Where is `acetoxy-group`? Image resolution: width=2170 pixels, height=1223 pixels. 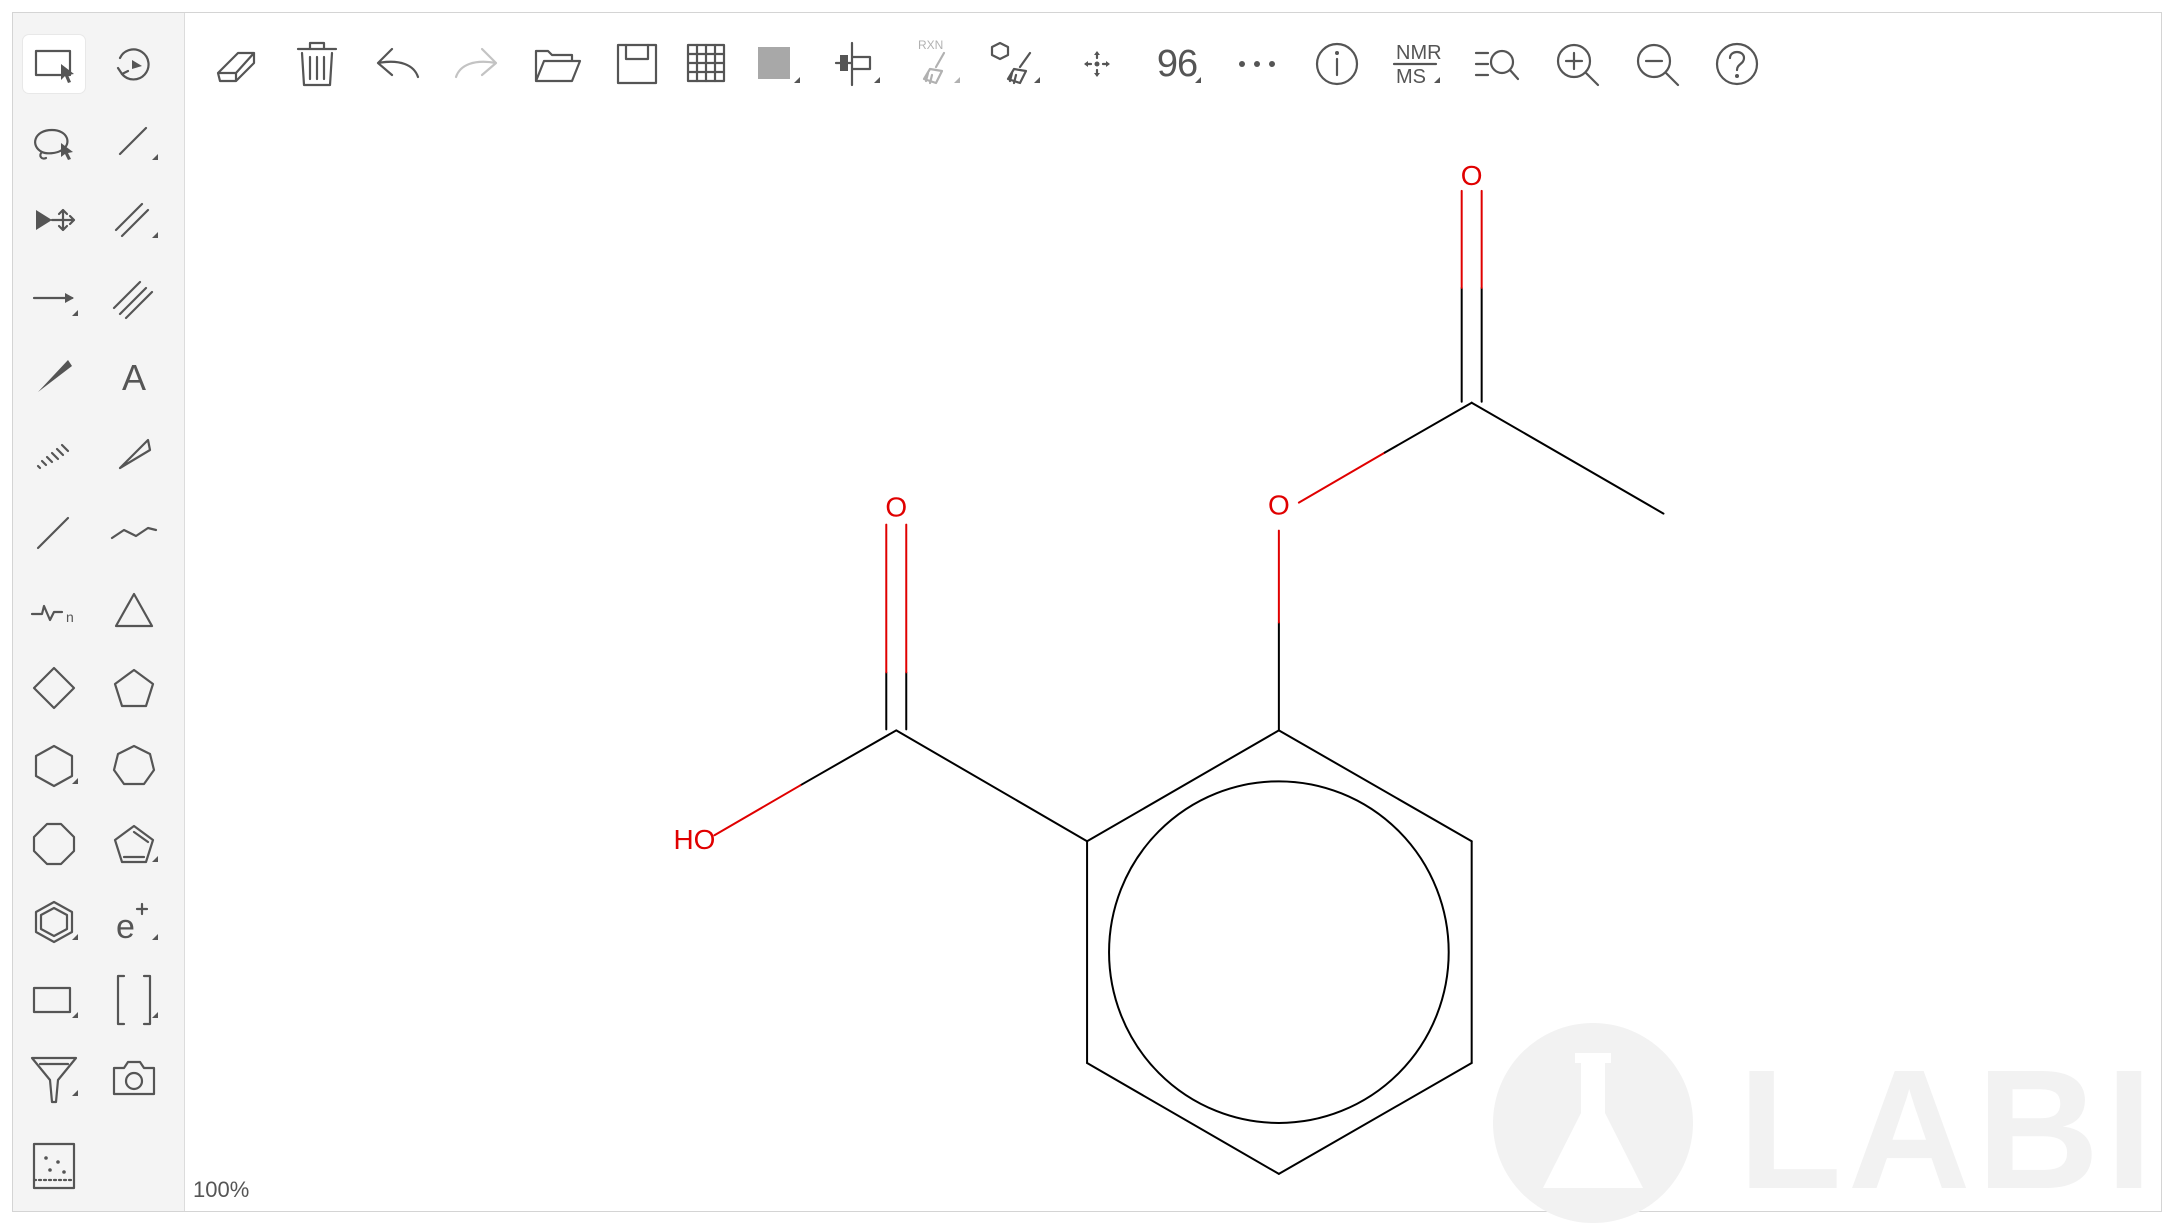 acetoxy-group is located at coordinates (1471, 460).